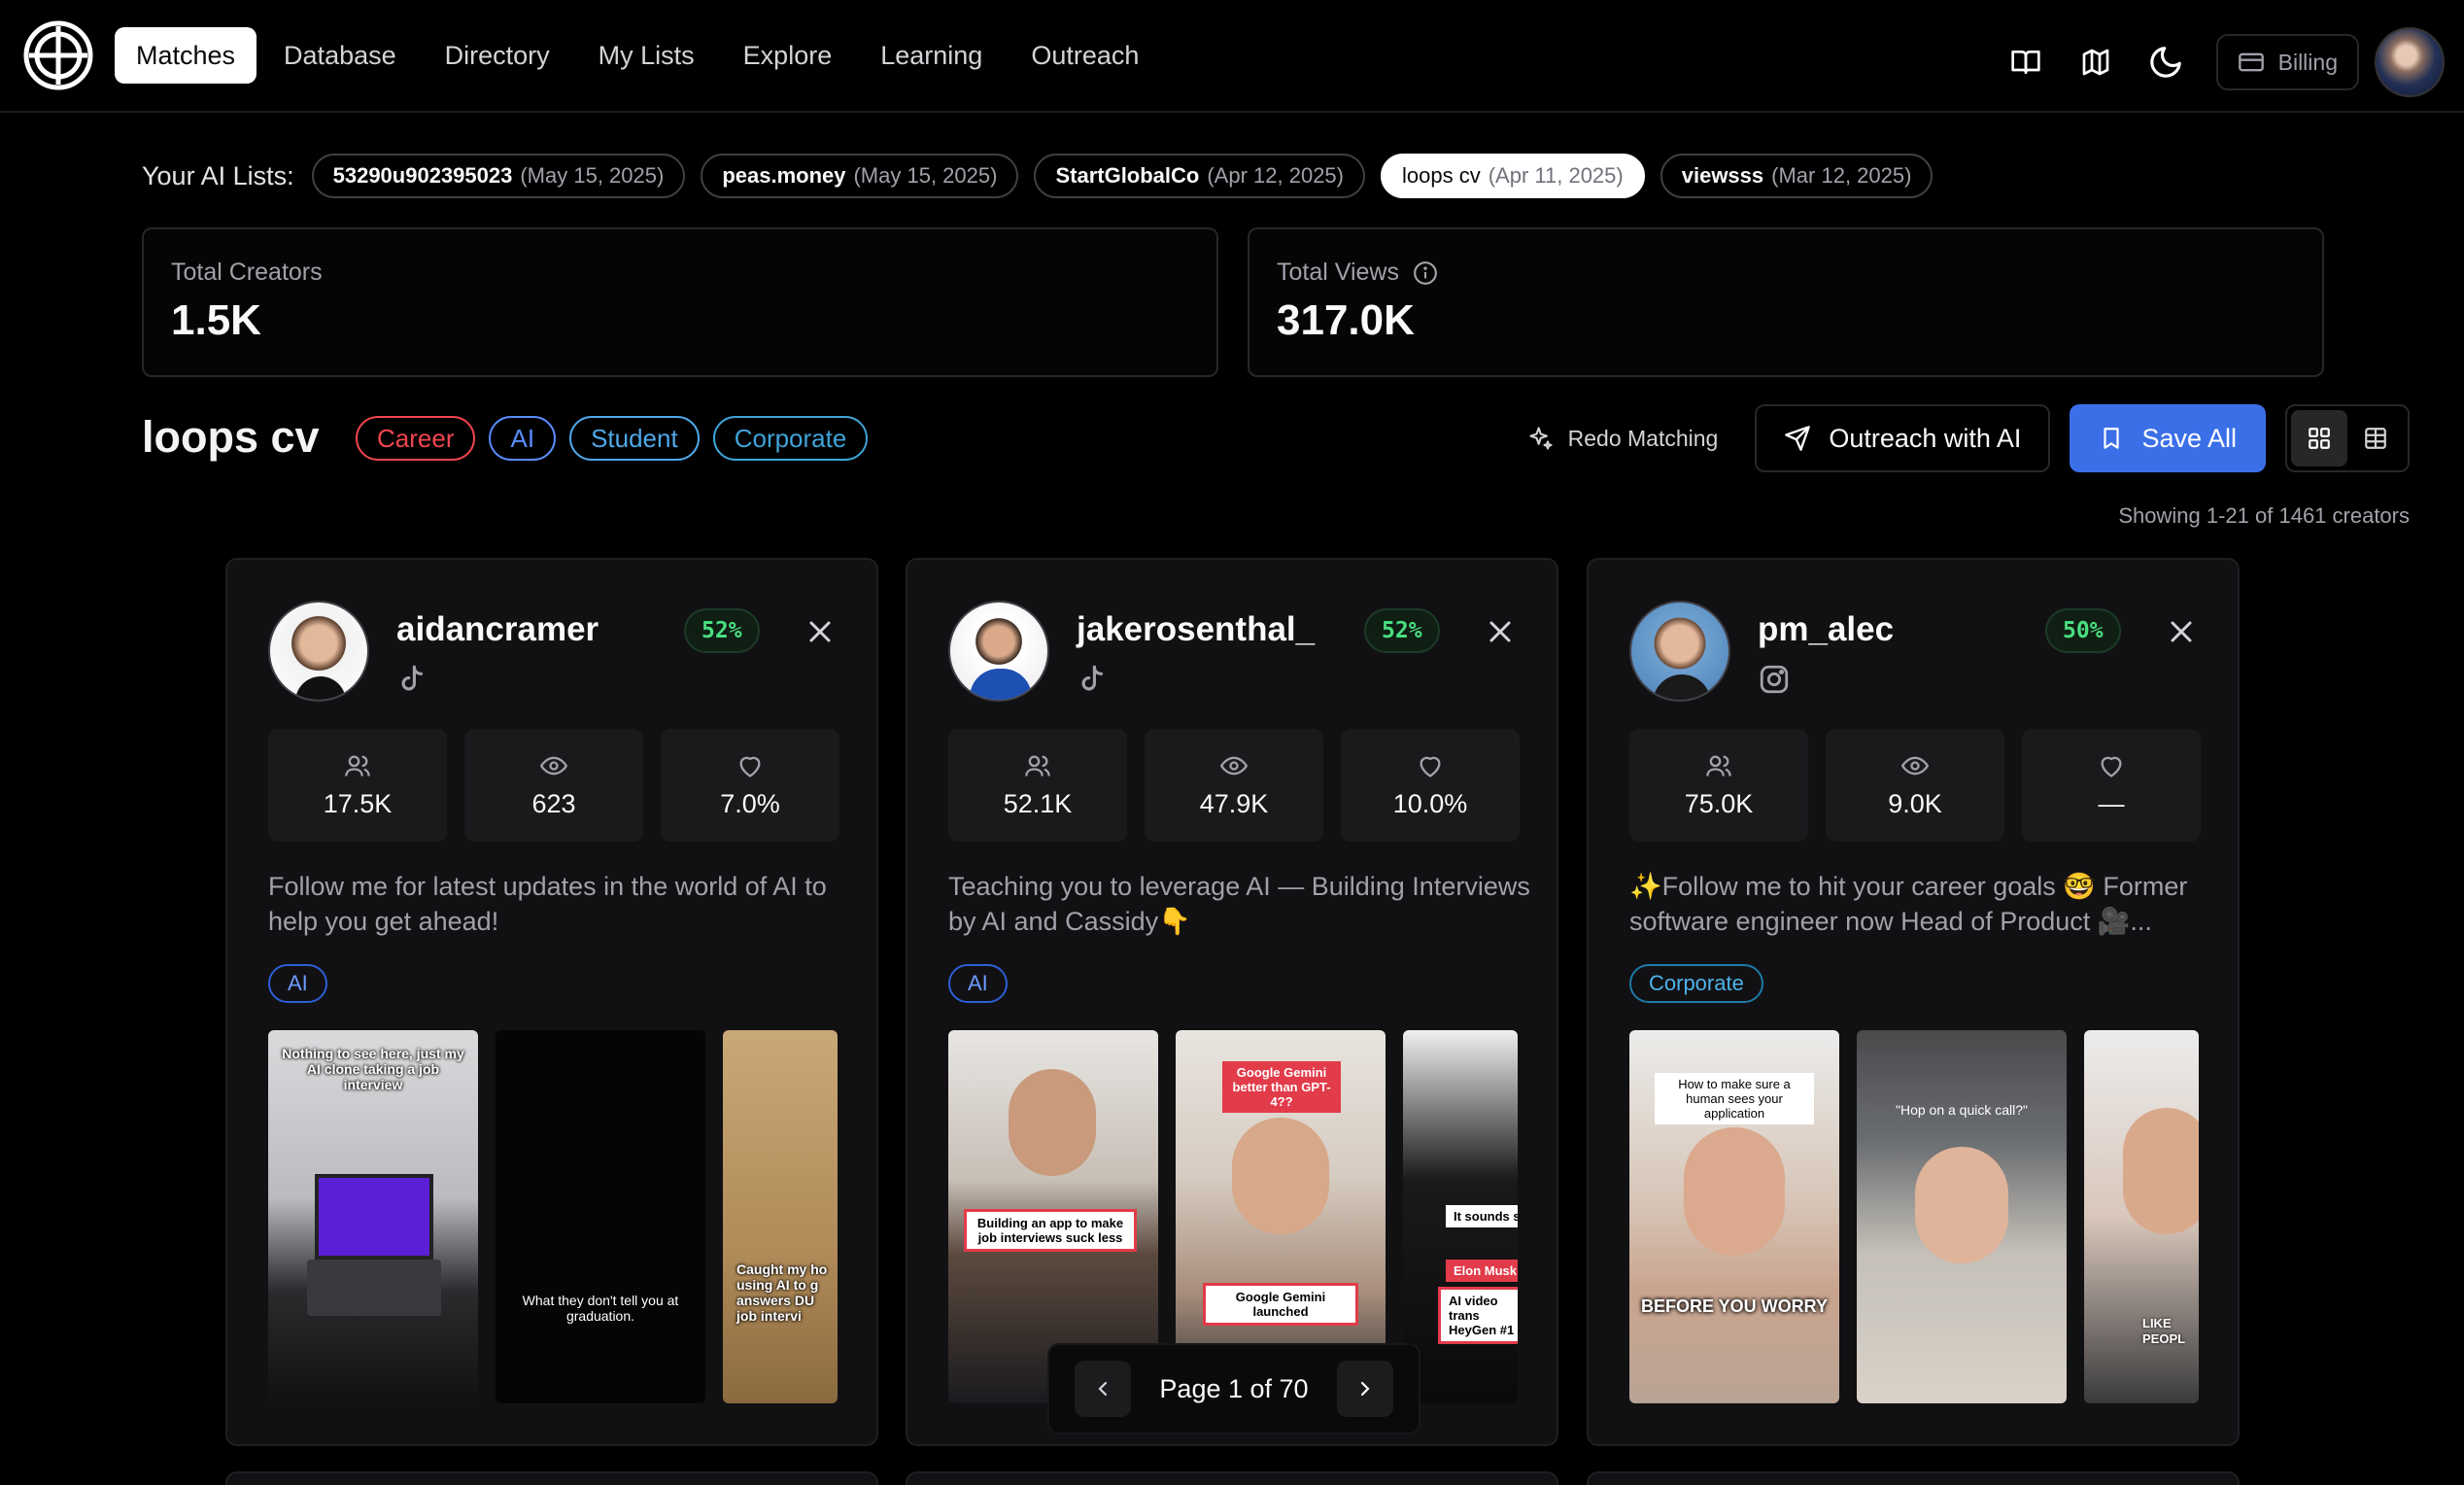 The image size is (2464, 1485). I want to click on ai-lists-label: Your AI Lists:, so click(218, 175).